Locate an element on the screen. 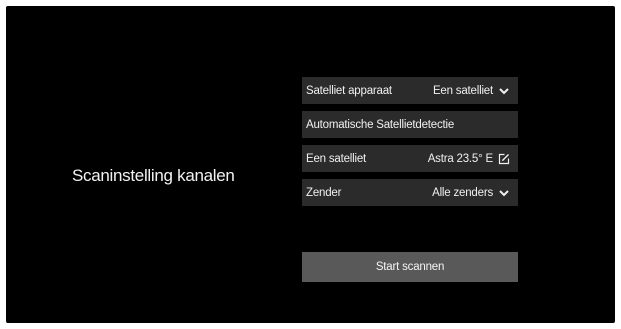  edit-icon is located at coordinates (504, 159).